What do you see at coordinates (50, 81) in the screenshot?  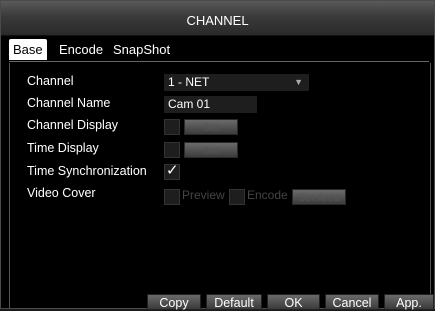 I see `channel-label: Channel` at bounding box center [50, 81].